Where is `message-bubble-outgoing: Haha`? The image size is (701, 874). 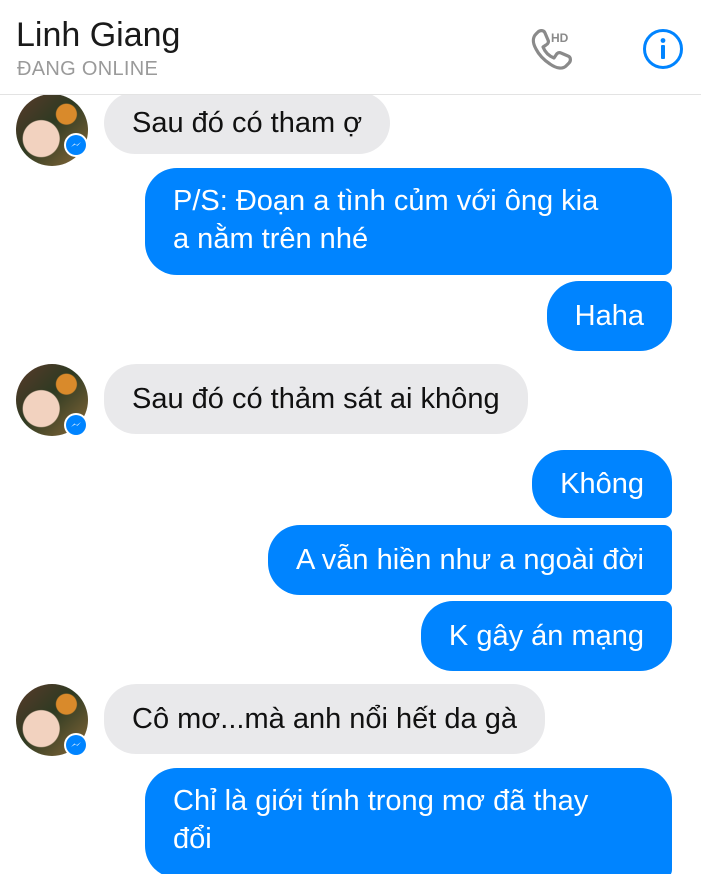 message-bubble-outgoing: Haha is located at coordinates (609, 316).